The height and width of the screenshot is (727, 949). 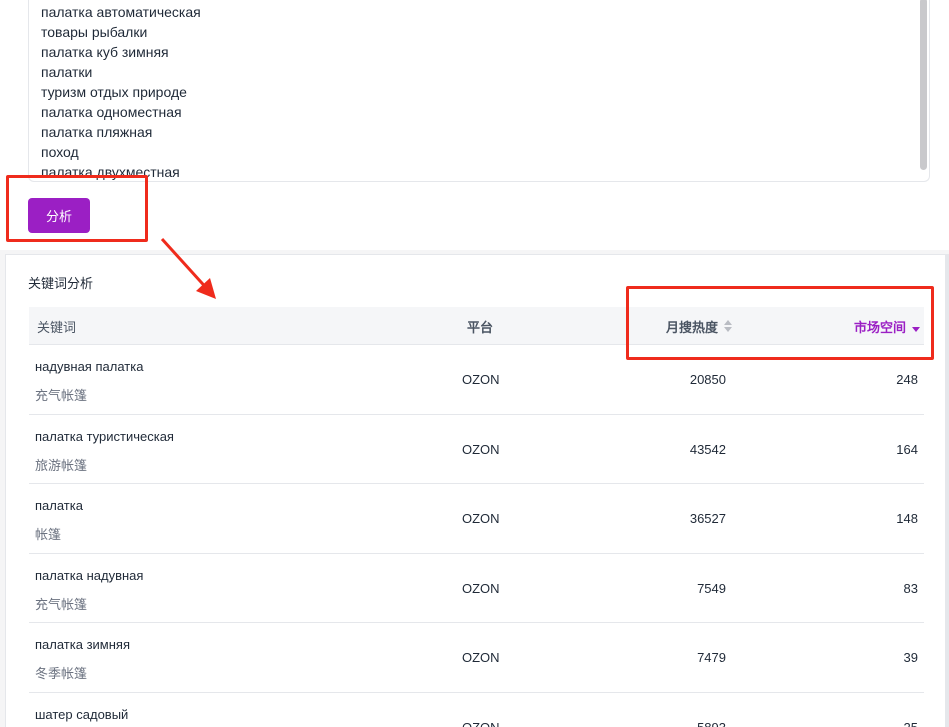 I want to click on table-row: палатка надувная 充气帐篷 OZON 7549 83, so click(x=476, y=589).